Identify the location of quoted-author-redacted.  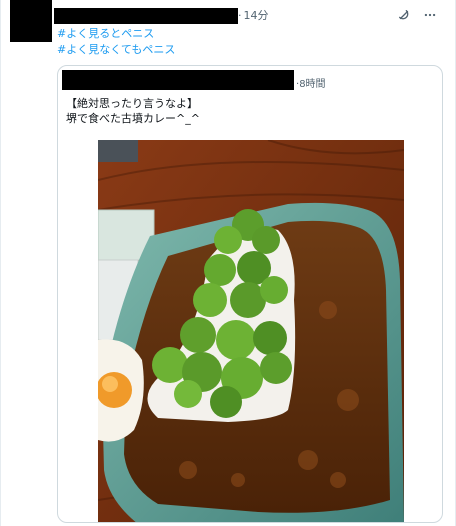
(178, 80).